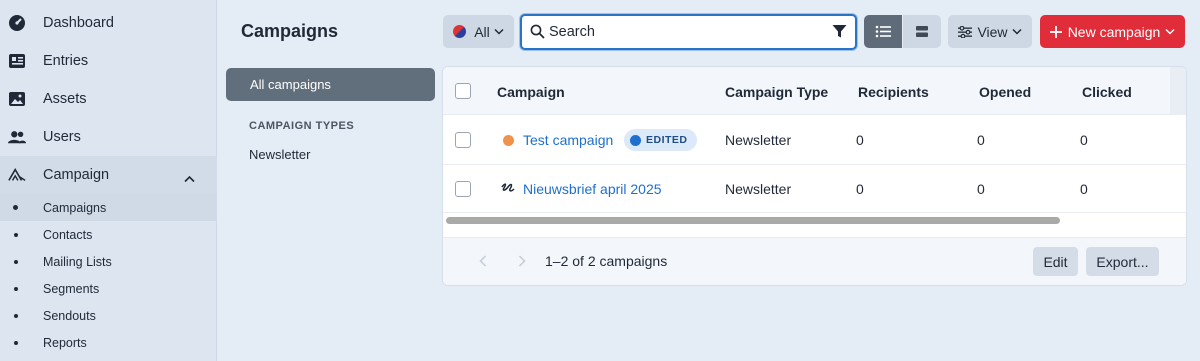 This screenshot has height=361, width=1200. I want to click on sidebar-item-campaign: Campaign, so click(108, 175).